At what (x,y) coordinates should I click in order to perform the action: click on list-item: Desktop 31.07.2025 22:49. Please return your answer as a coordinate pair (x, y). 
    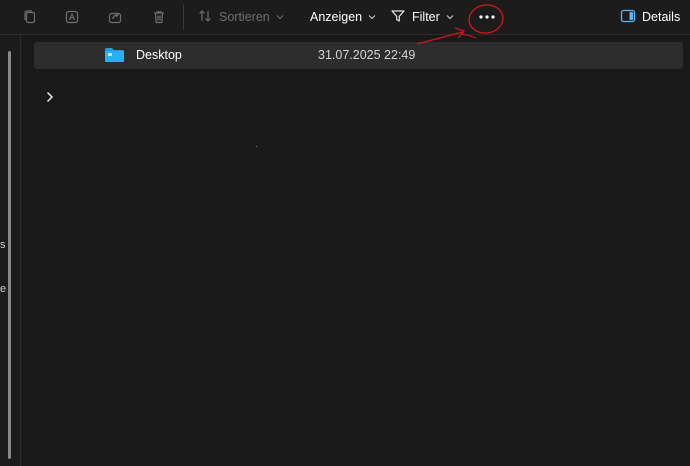
    Looking at the image, I should click on (358, 55).